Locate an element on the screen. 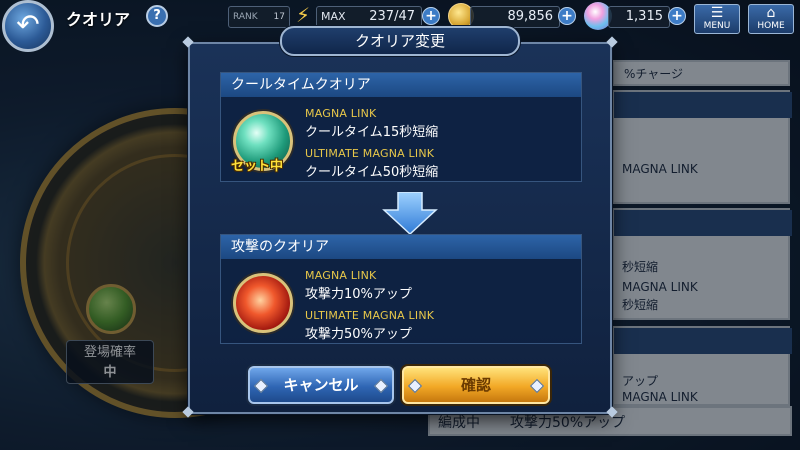 The width and height of the screenshot is (800, 450). cancel-button: キャンセル is located at coordinates (321, 385).